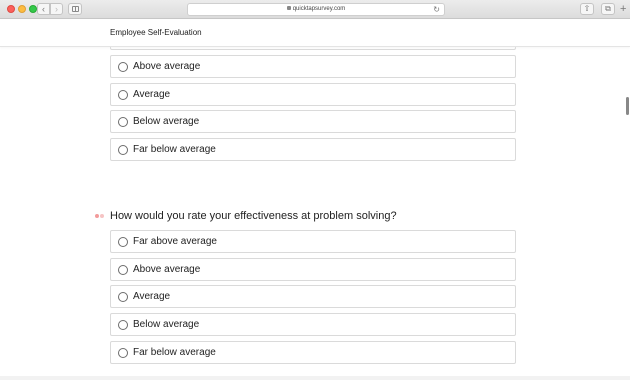 This screenshot has height=380, width=630. What do you see at coordinates (313, 48) in the screenshot?
I see `option-cutoff` at bounding box center [313, 48].